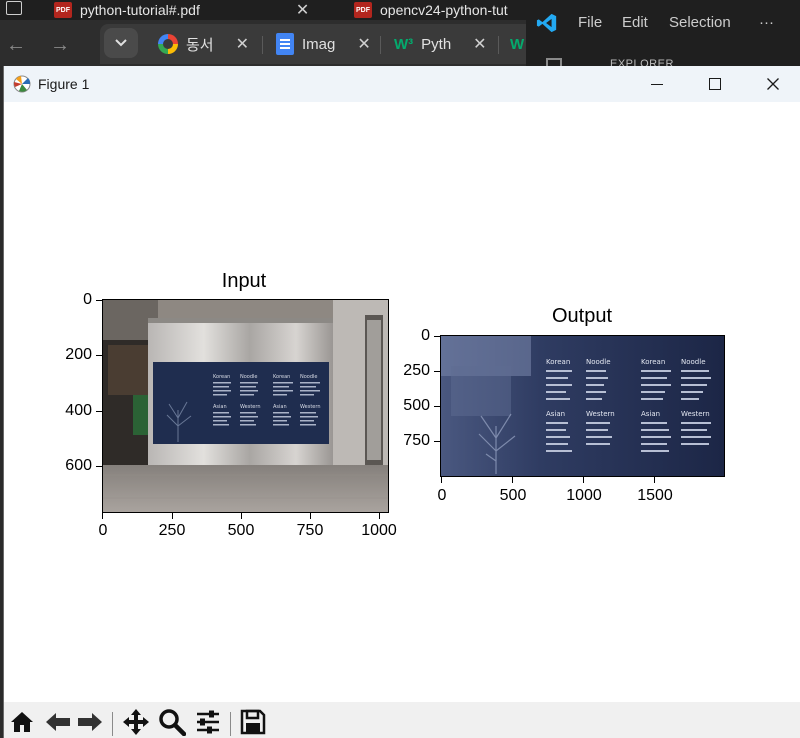 This screenshot has width=800, height=738. I want to click on menu-selection: Selection, so click(700, 22).